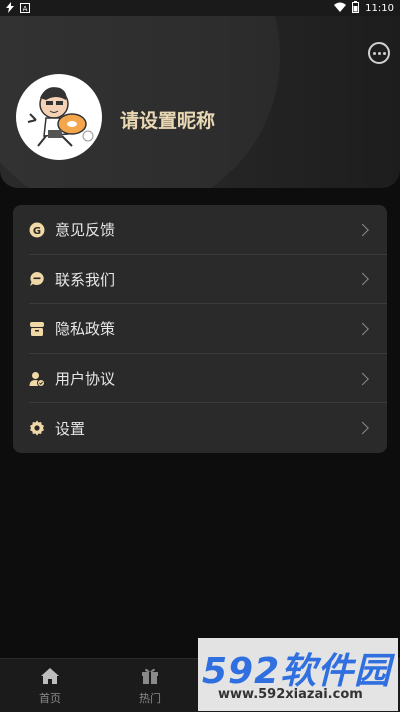 Image resolution: width=400 pixels, height=712 pixels. I want to click on watermark-url: www.592xiazai.com, so click(290, 694).